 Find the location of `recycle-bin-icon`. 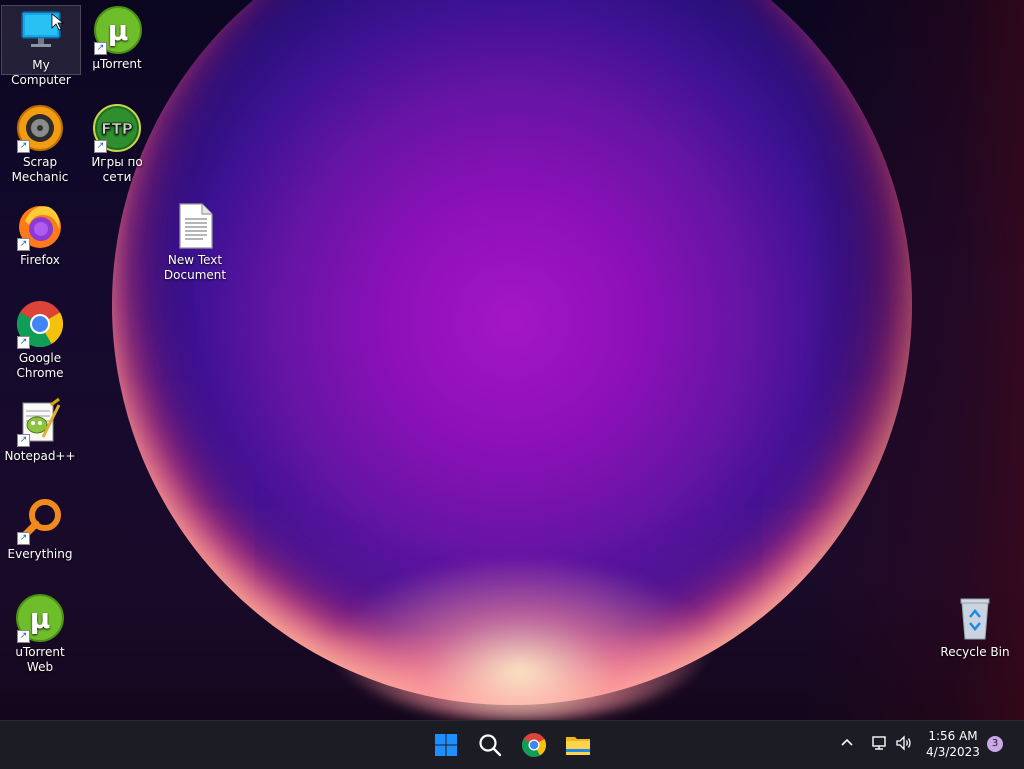

recycle-bin-icon is located at coordinates (975, 618).